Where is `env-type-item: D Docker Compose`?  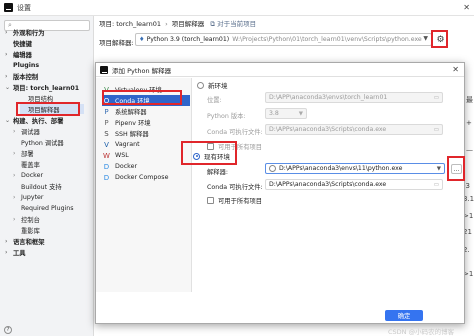 env-type-item: D Docker Compose is located at coordinates (146, 177).